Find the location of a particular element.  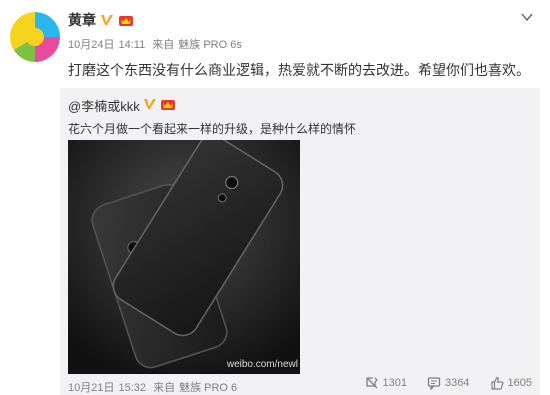

post-time: 14:11 is located at coordinates (131, 45).